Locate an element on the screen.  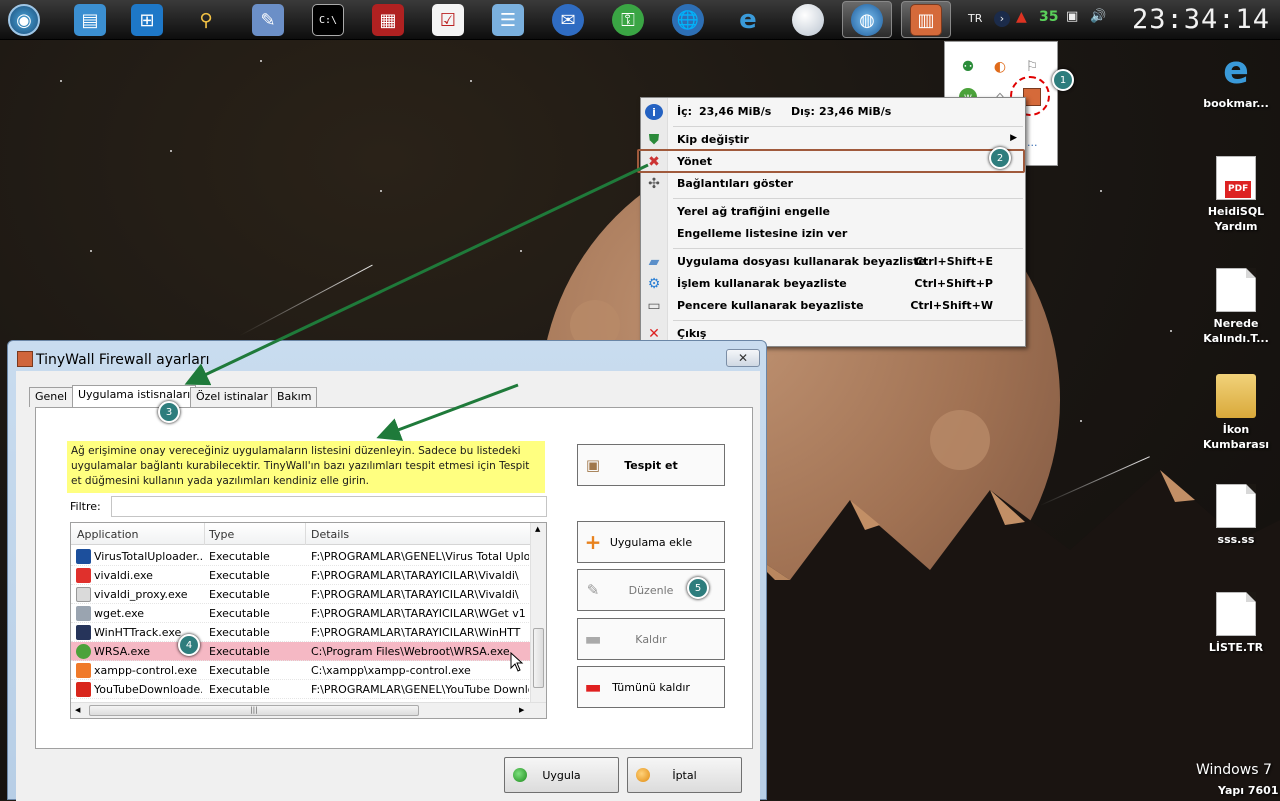
arrow-to-hint is located at coordinates (447, 412).